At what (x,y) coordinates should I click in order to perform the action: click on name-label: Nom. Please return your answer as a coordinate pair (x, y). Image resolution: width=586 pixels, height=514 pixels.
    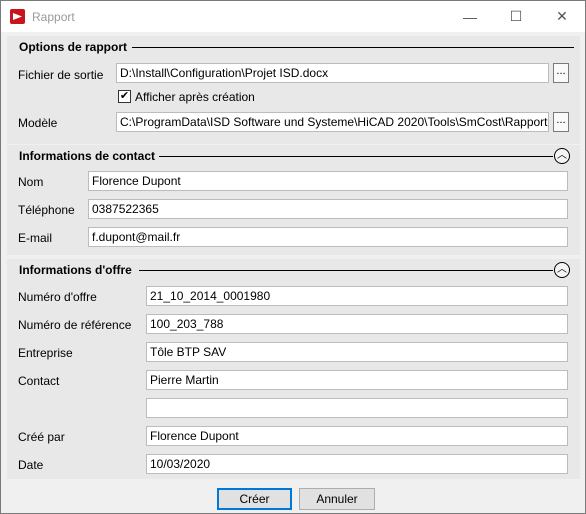
    Looking at the image, I should click on (31, 182).